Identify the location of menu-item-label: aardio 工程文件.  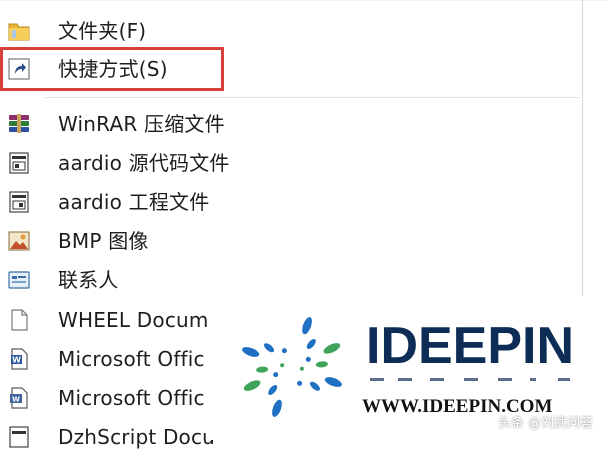
(134, 202).